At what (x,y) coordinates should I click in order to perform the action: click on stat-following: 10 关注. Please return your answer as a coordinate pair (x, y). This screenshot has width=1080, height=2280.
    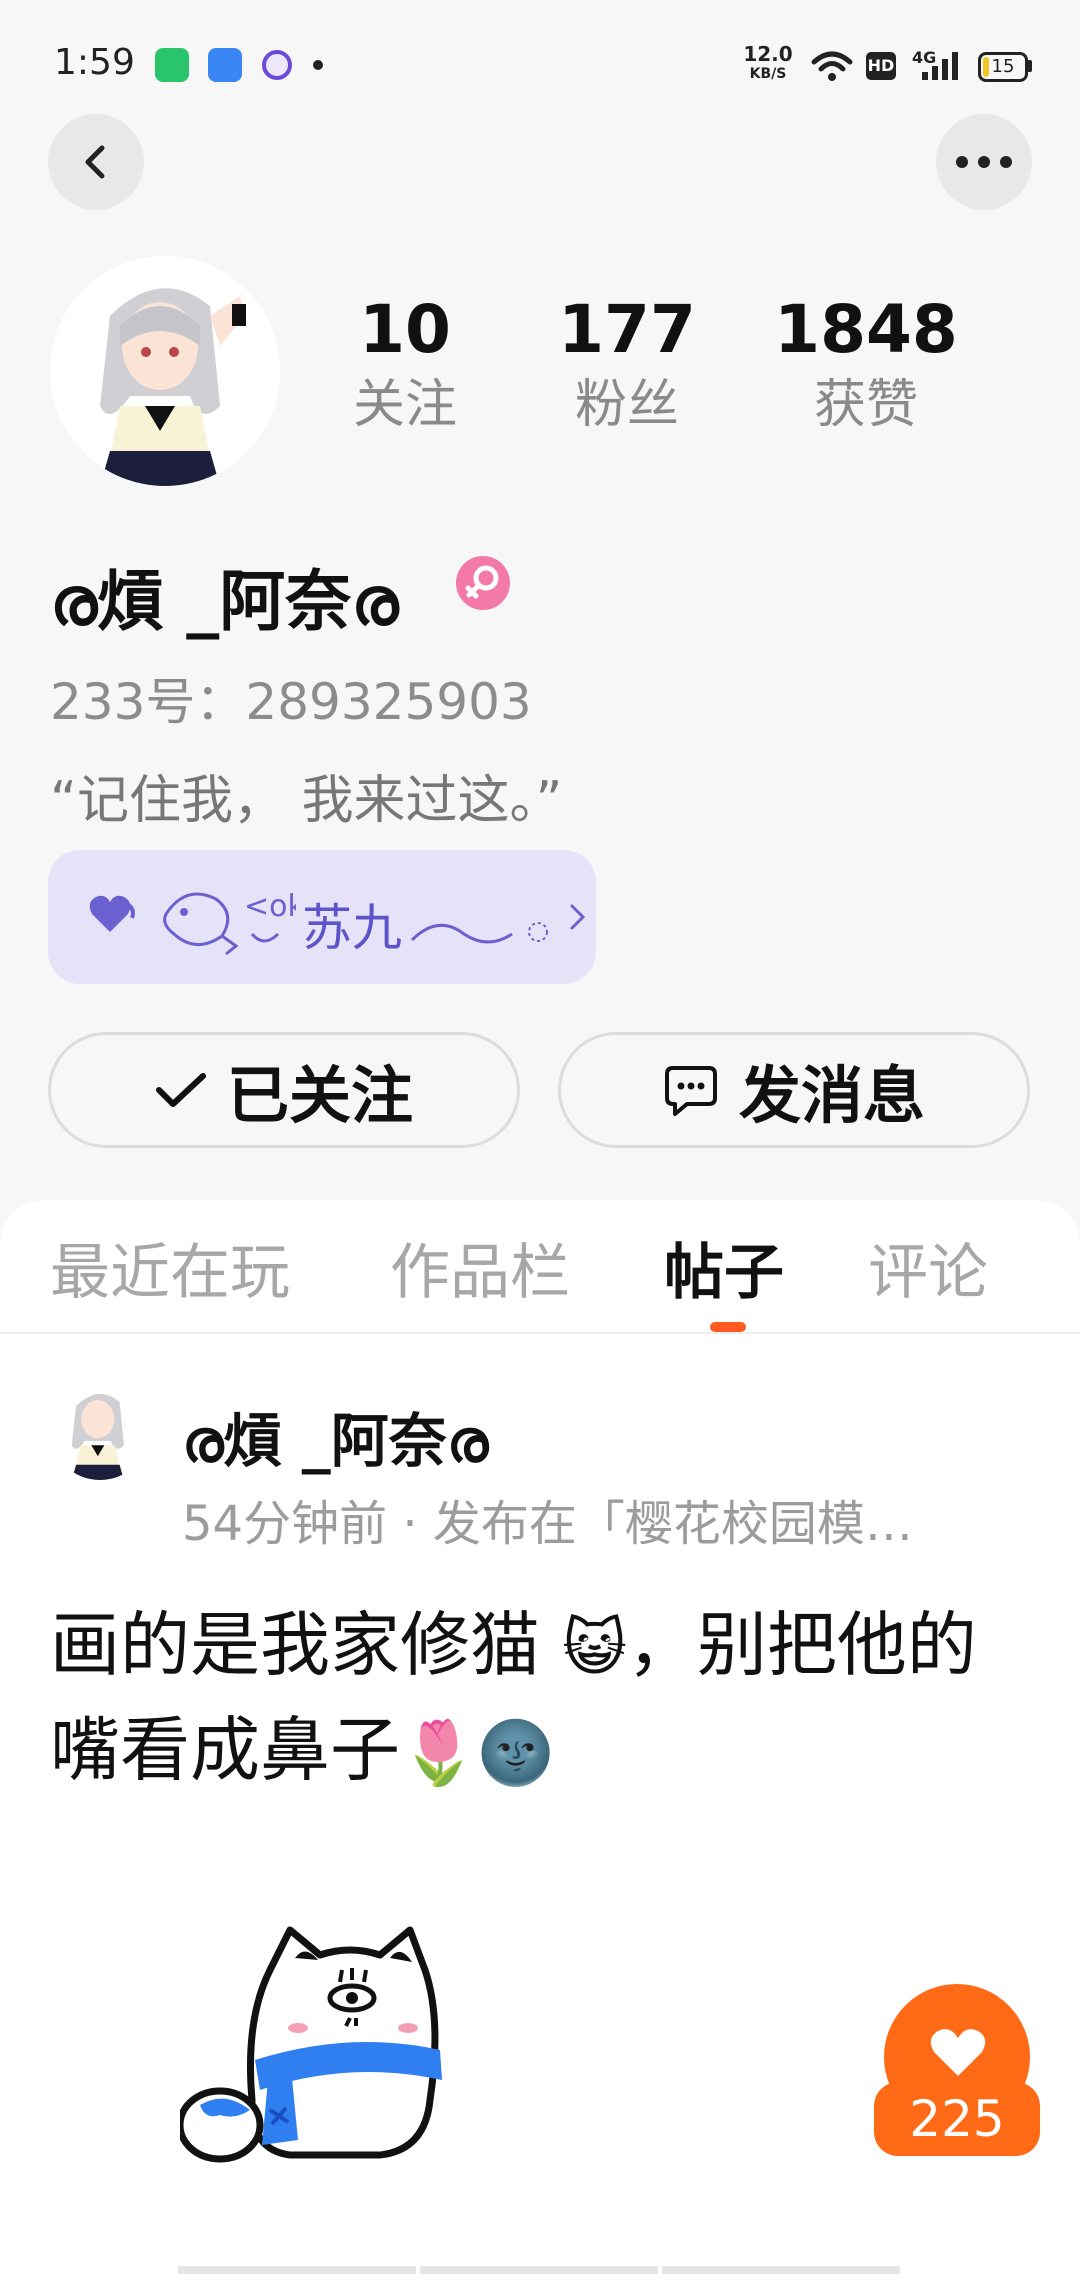
    Looking at the image, I should click on (405, 365).